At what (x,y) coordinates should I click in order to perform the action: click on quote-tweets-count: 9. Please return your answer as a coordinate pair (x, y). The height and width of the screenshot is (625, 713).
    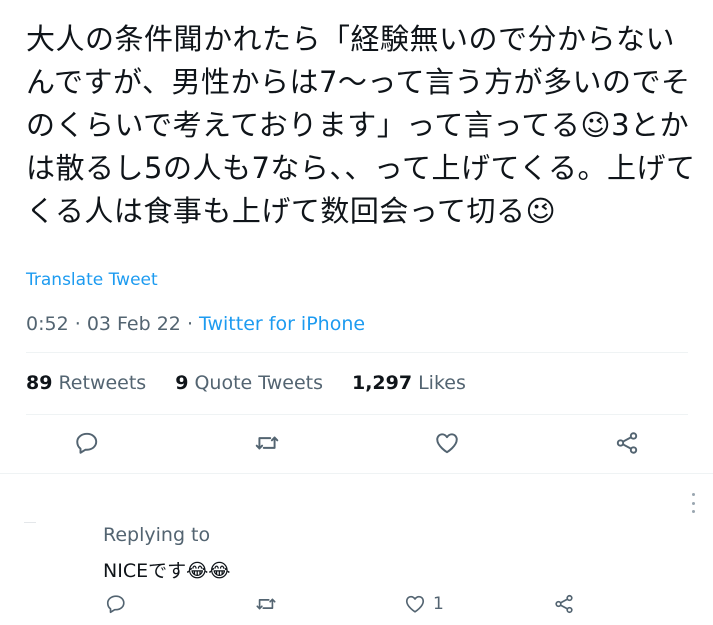
    Looking at the image, I should click on (182, 383).